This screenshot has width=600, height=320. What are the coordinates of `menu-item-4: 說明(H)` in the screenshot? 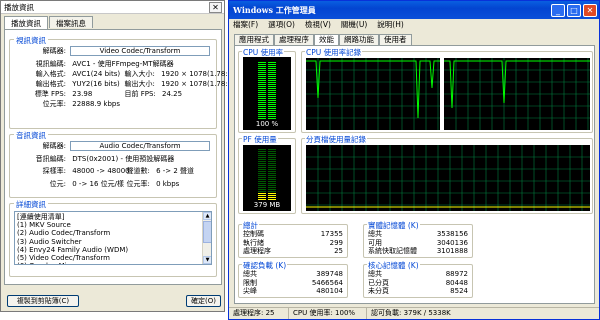 It's located at (390, 24).